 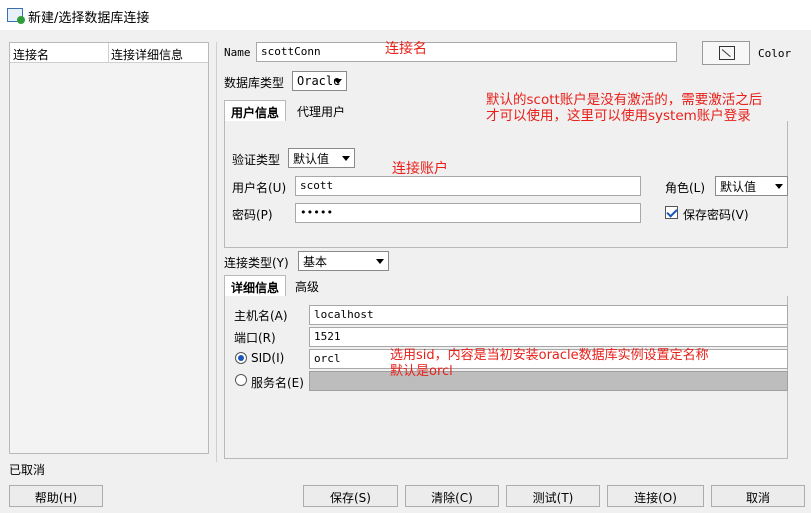 I want to click on service-name-radio, so click(x=241, y=380).